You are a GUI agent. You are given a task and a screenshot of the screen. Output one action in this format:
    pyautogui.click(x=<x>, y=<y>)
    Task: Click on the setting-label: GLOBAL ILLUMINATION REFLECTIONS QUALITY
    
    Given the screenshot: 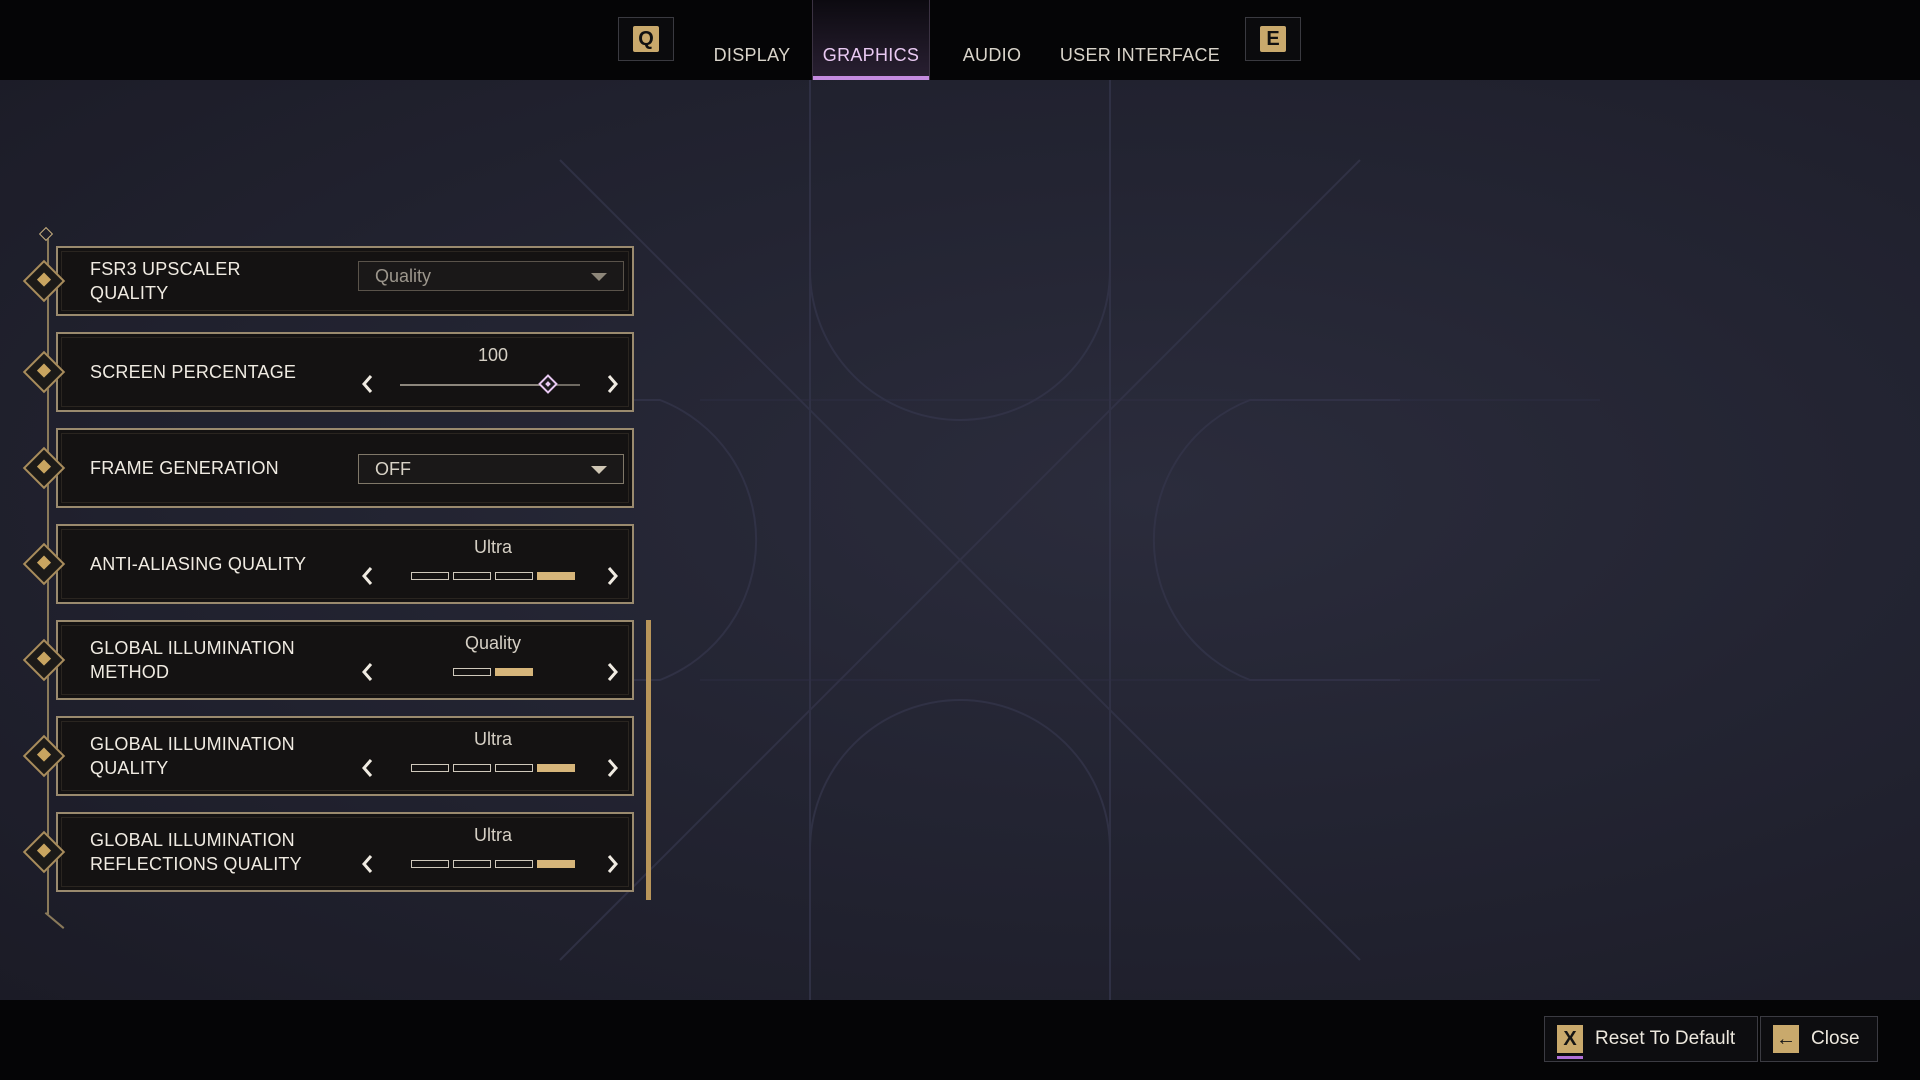 What is the action you would take?
    pyautogui.click(x=205, y=852)
    